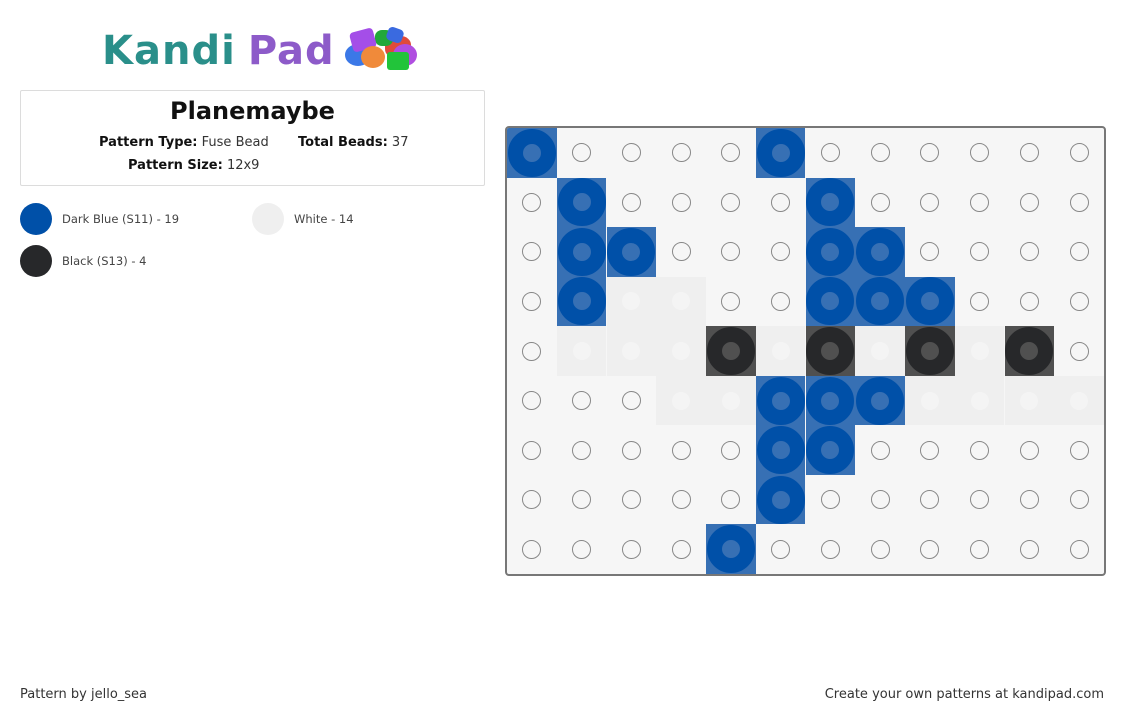 The height and width of the screenshot is (720, 1124). I want to click on legend-item-dark-blue: Dark Blue (S11) - 19, so click(99, 219).